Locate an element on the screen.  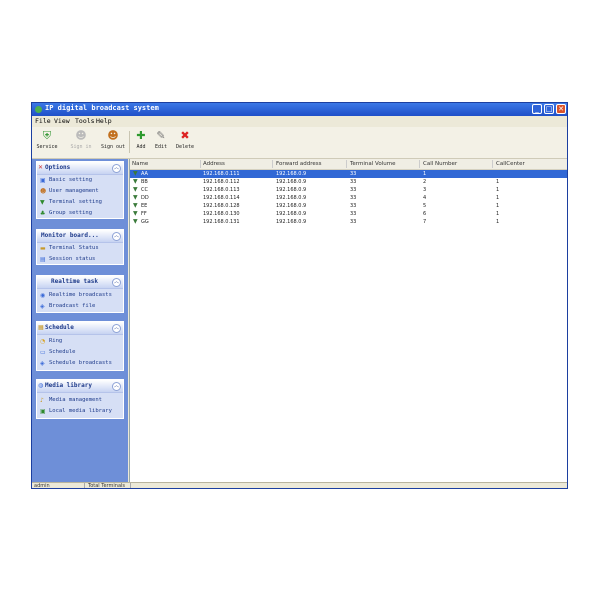
sign-out-button: ☻ Sign out is located at coordinates (113, 142).